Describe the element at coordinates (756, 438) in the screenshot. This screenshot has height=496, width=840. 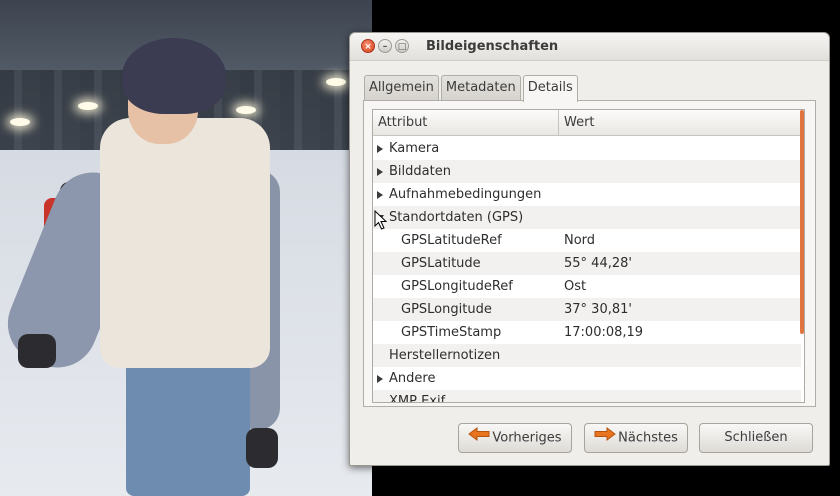
I see `close-button: Schließen` at that location.